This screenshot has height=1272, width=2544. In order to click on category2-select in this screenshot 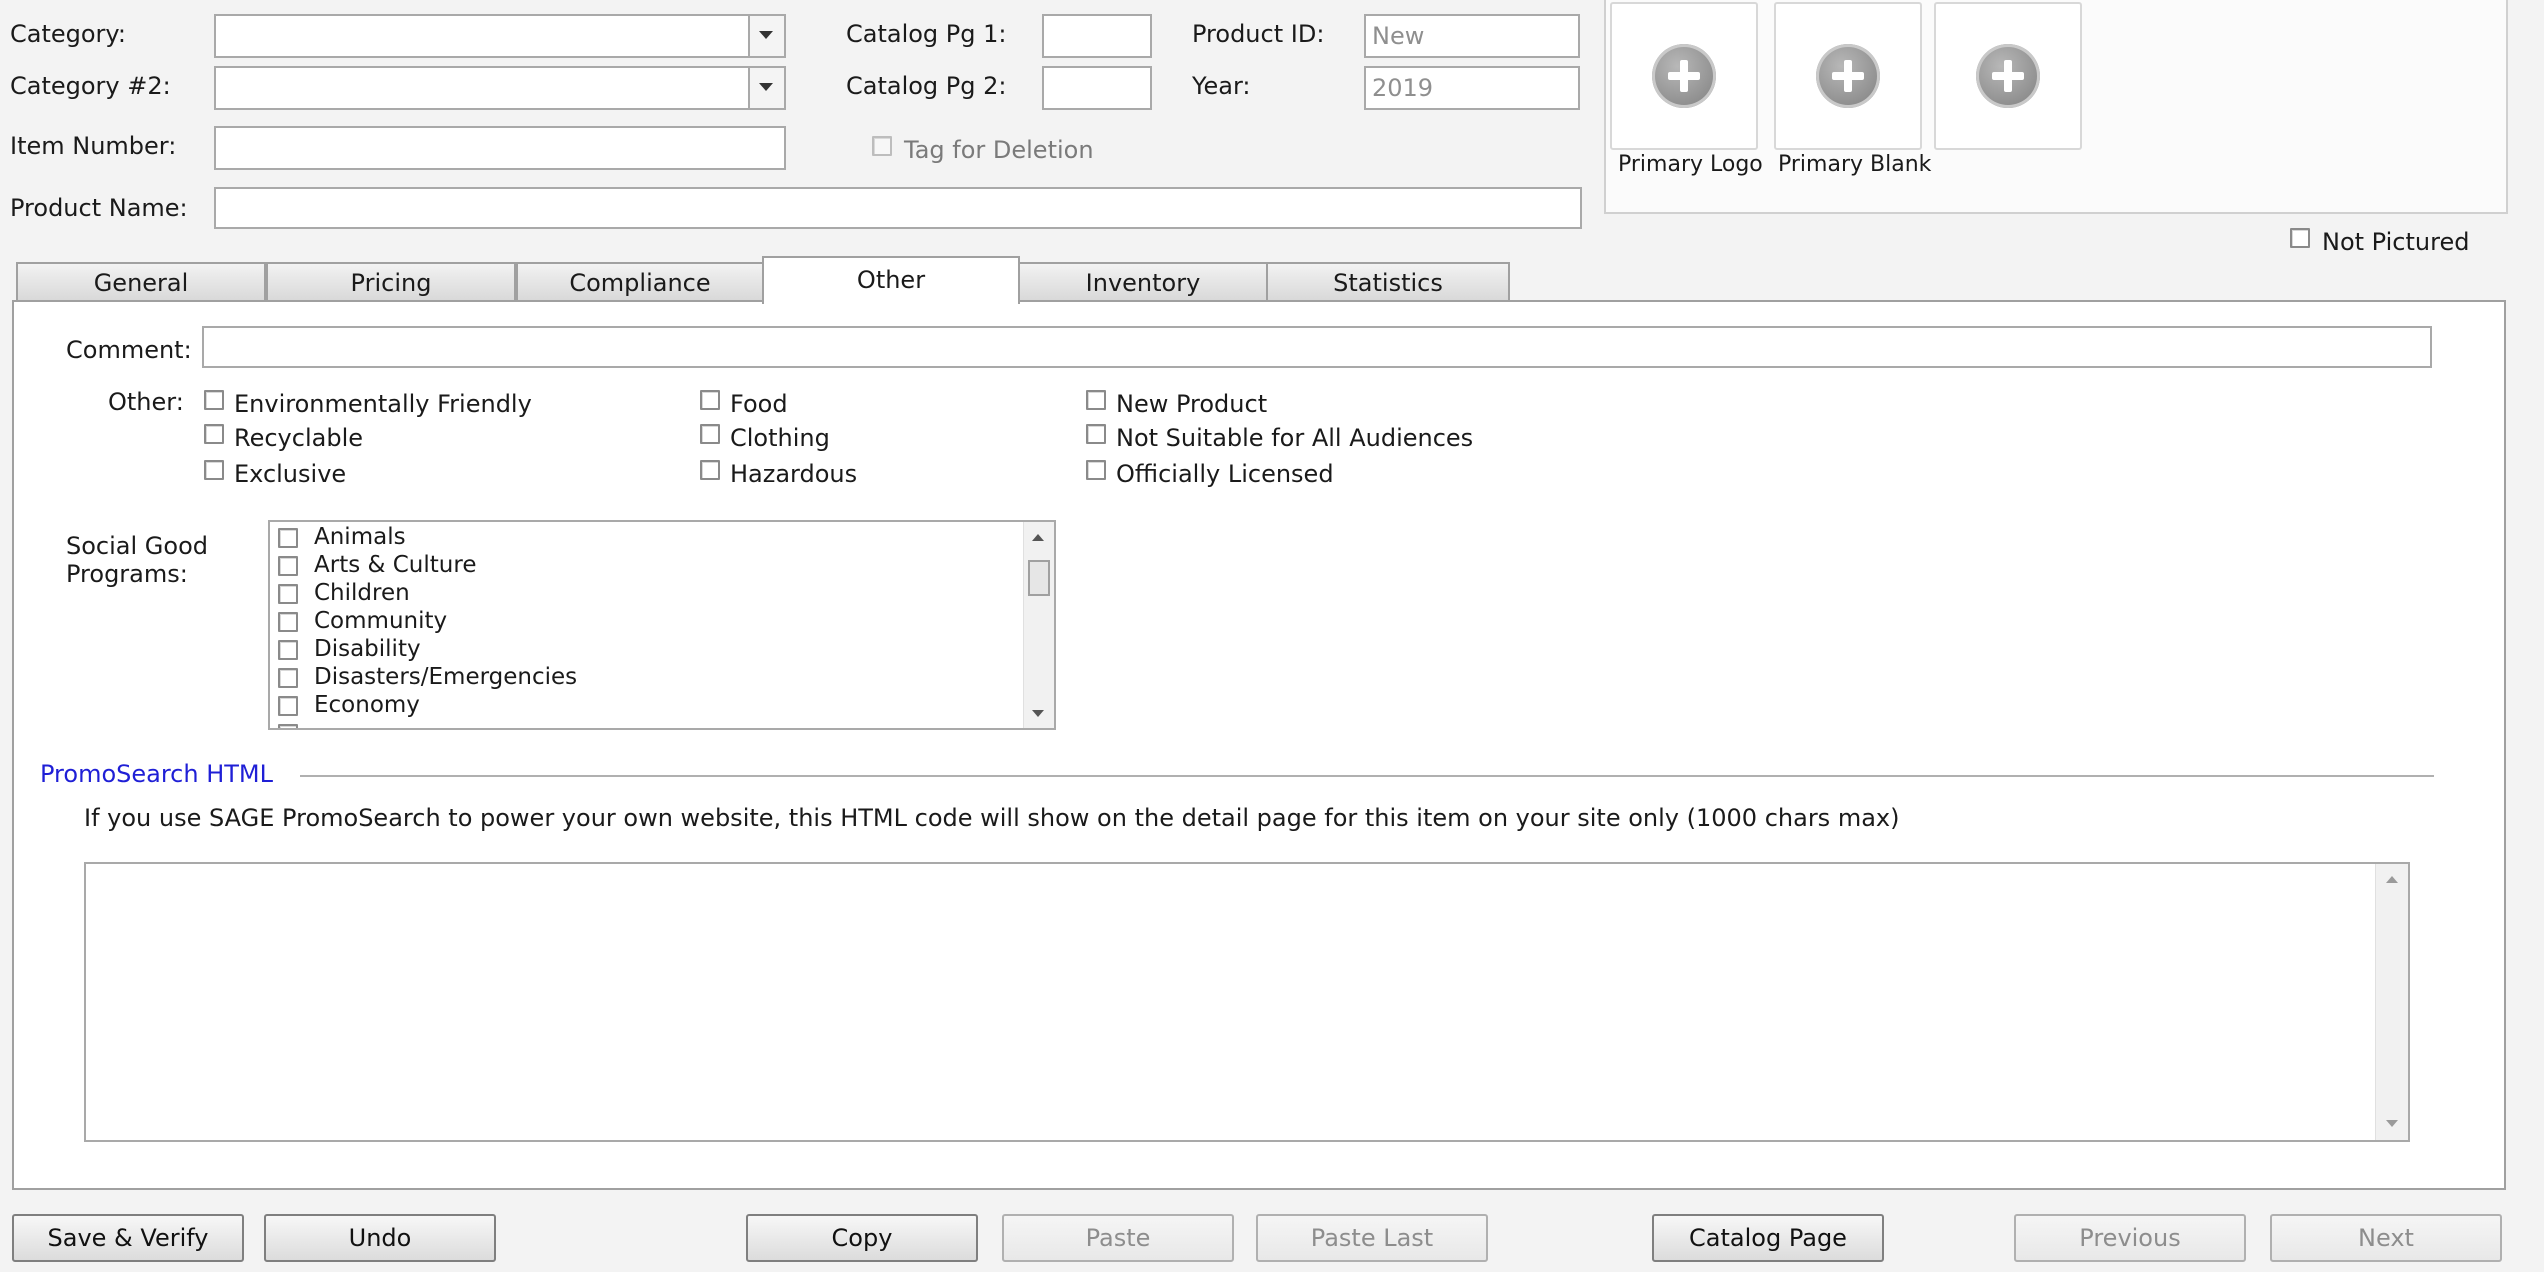, I will do `click(500, 88)`.